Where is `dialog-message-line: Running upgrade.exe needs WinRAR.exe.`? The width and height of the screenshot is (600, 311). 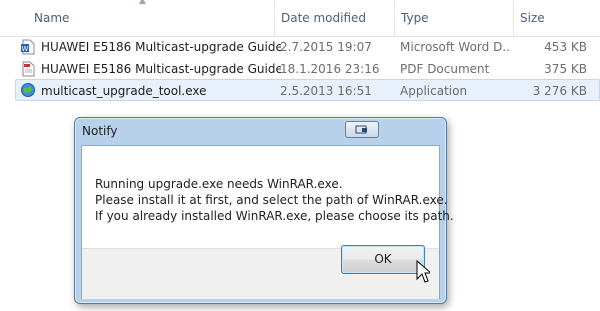 dialog-message-line: Running upgrade.exe needs WinRAR.exe. is located at coordinates (219, 184).